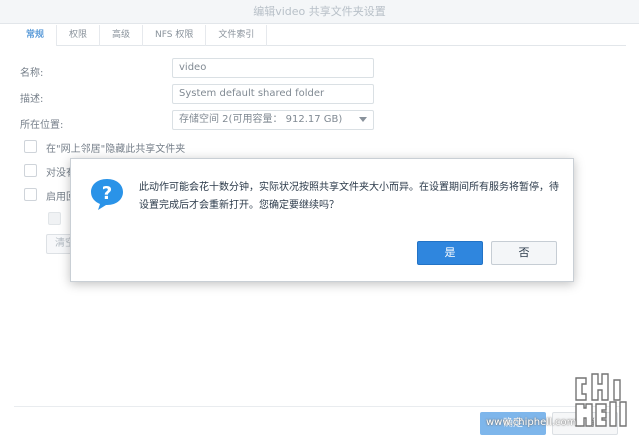 The image size is (639, 435). I want to click on yes-button: 是, so click(450, 253).